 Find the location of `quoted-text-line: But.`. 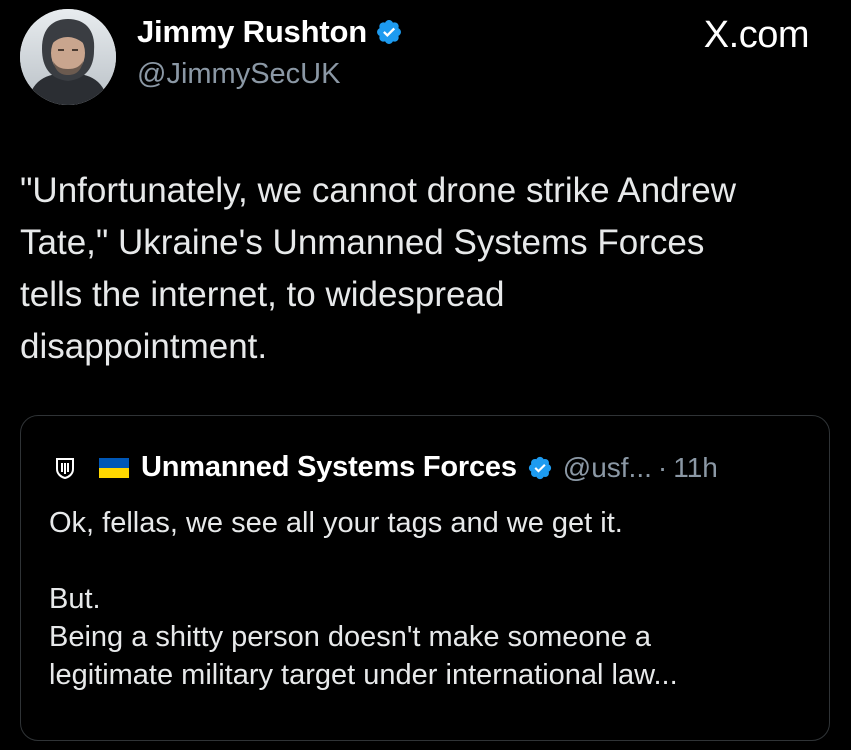

quoted-text-line: But. is located at coordinates (75, 599).